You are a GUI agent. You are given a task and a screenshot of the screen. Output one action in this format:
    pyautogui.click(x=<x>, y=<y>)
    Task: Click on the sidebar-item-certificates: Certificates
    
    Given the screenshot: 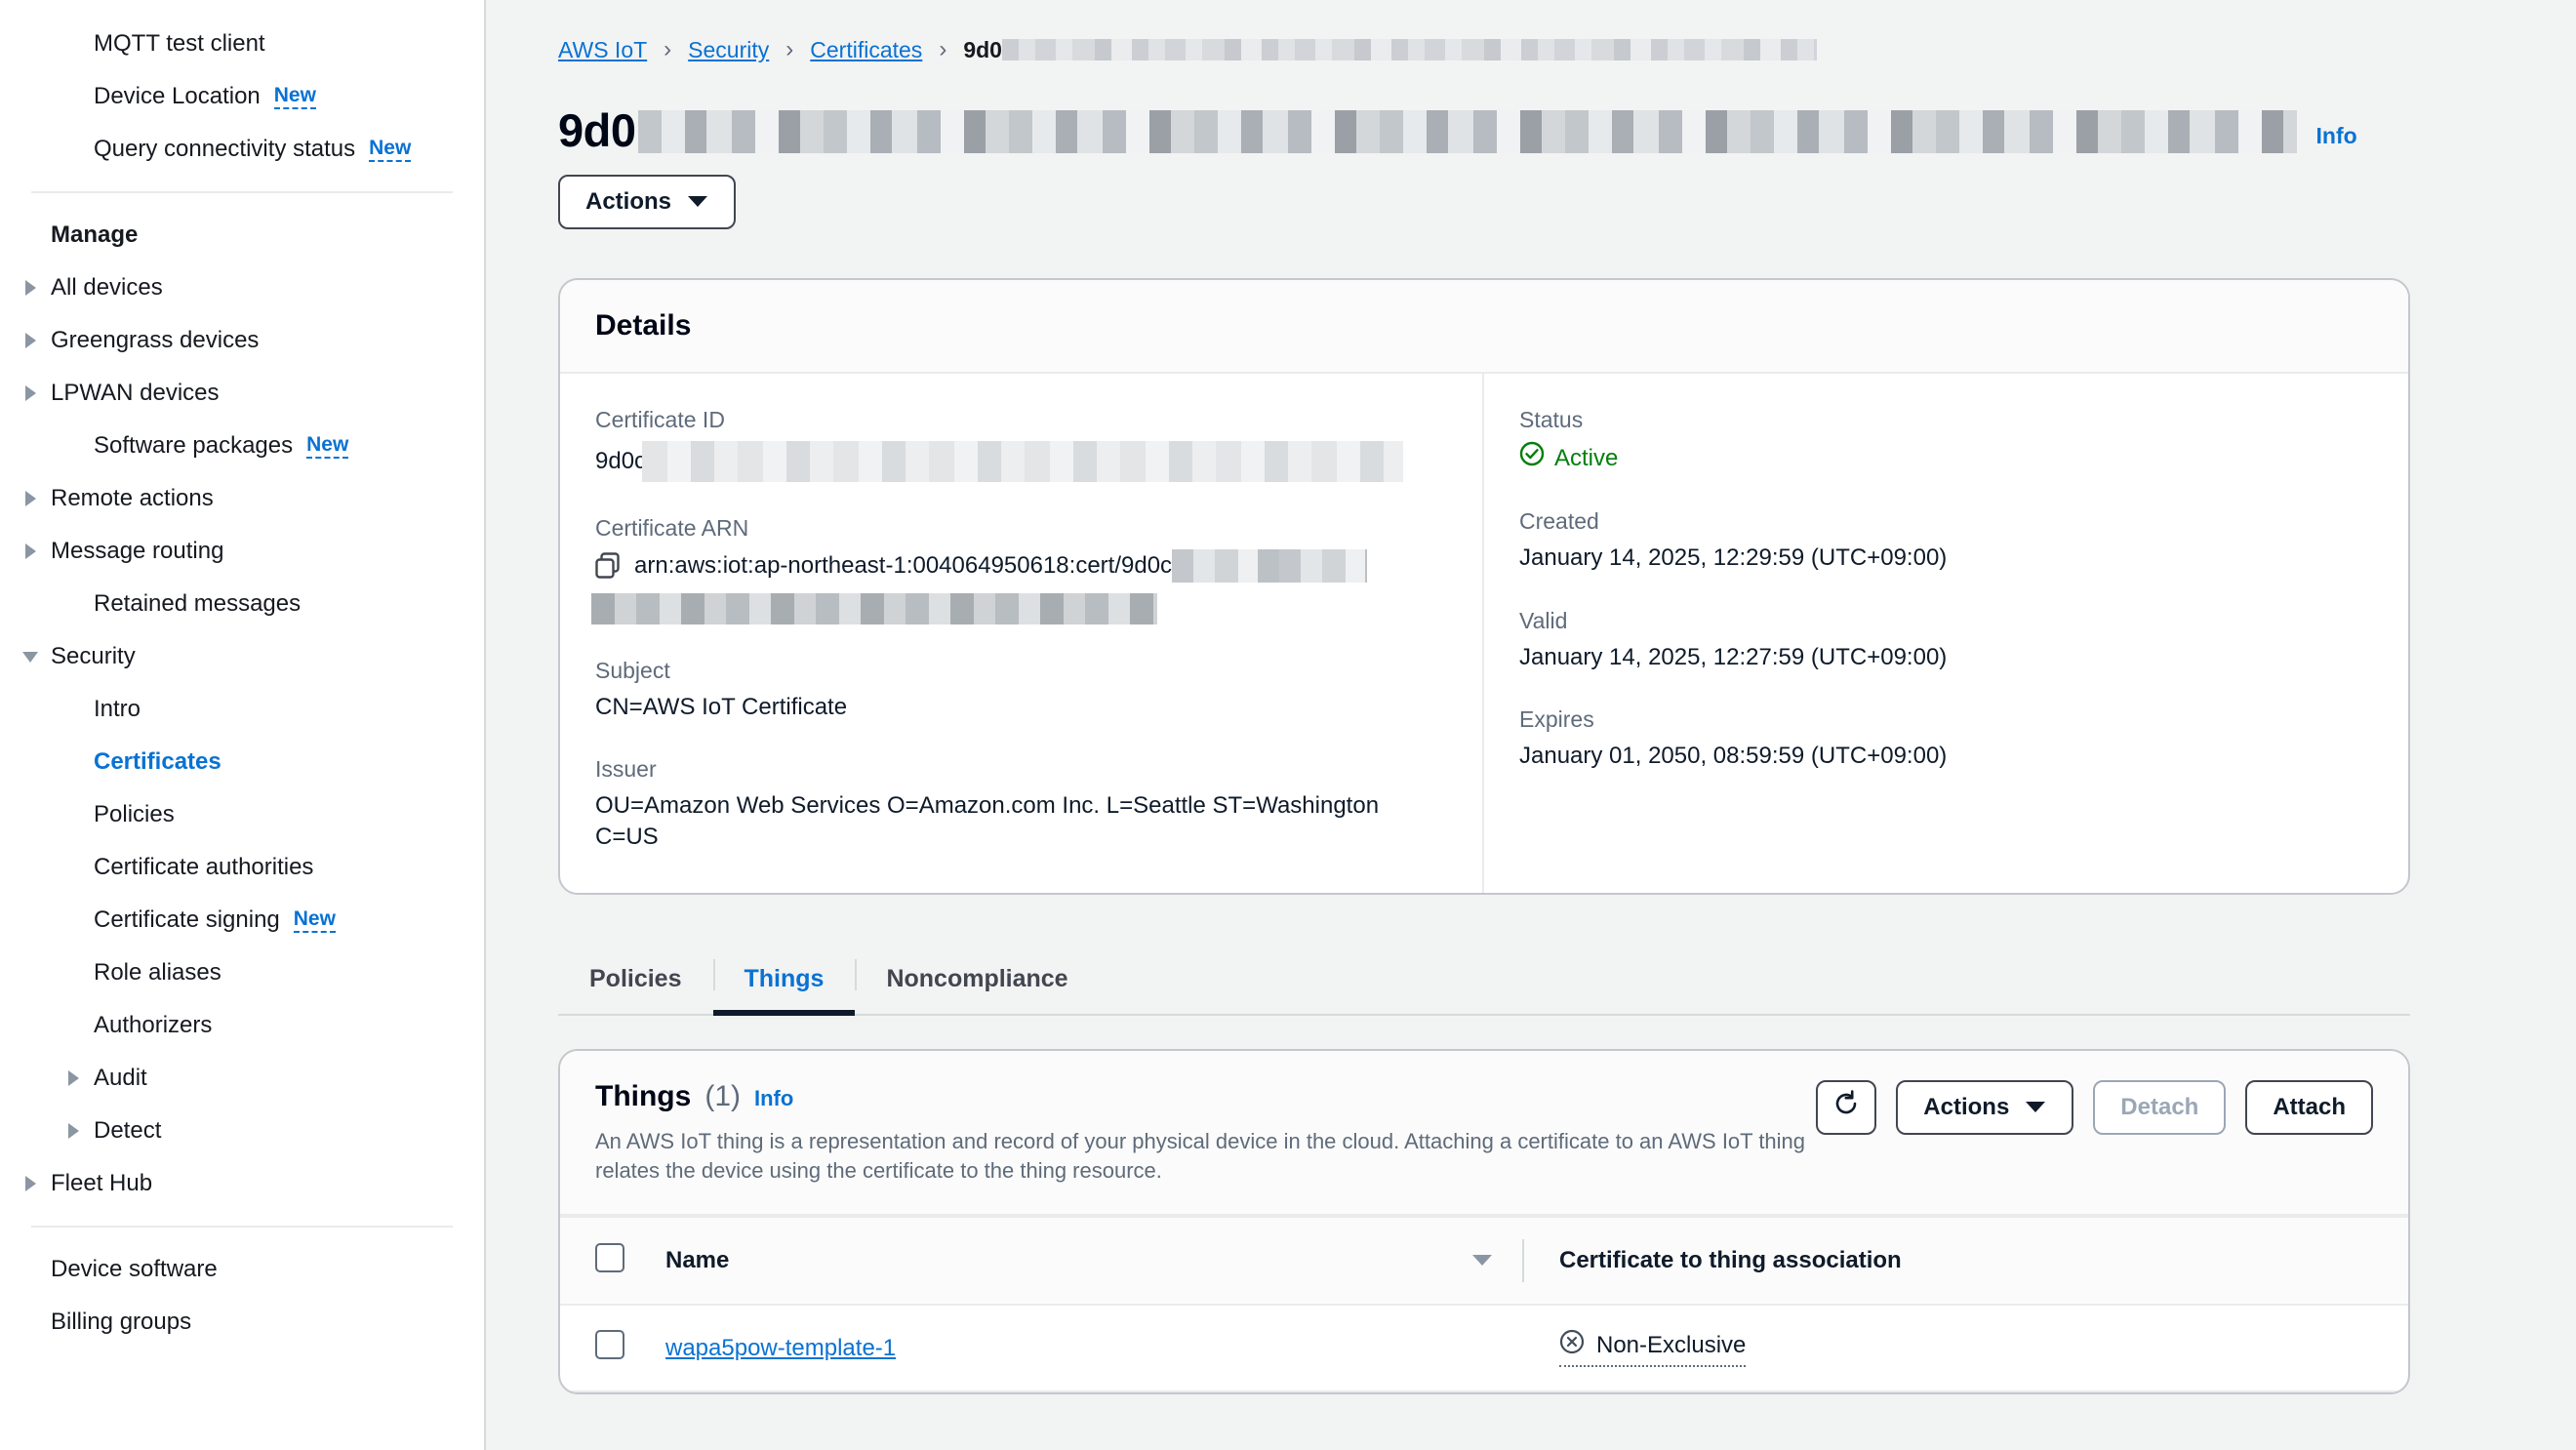 What is the action you would take?
    pyautogui.click(x=242, y=762)
    